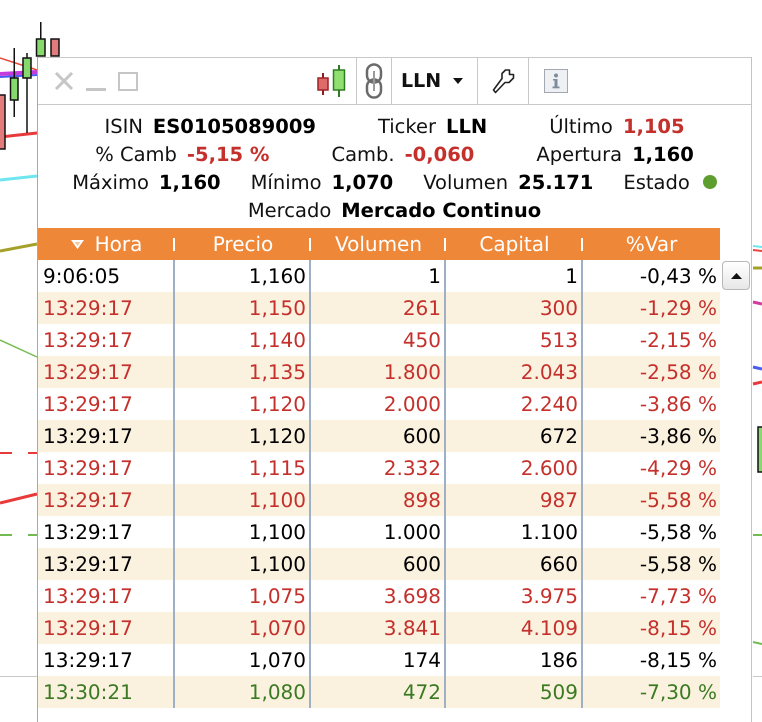  I want to click on field-label: Volumen, so click(465, 182).